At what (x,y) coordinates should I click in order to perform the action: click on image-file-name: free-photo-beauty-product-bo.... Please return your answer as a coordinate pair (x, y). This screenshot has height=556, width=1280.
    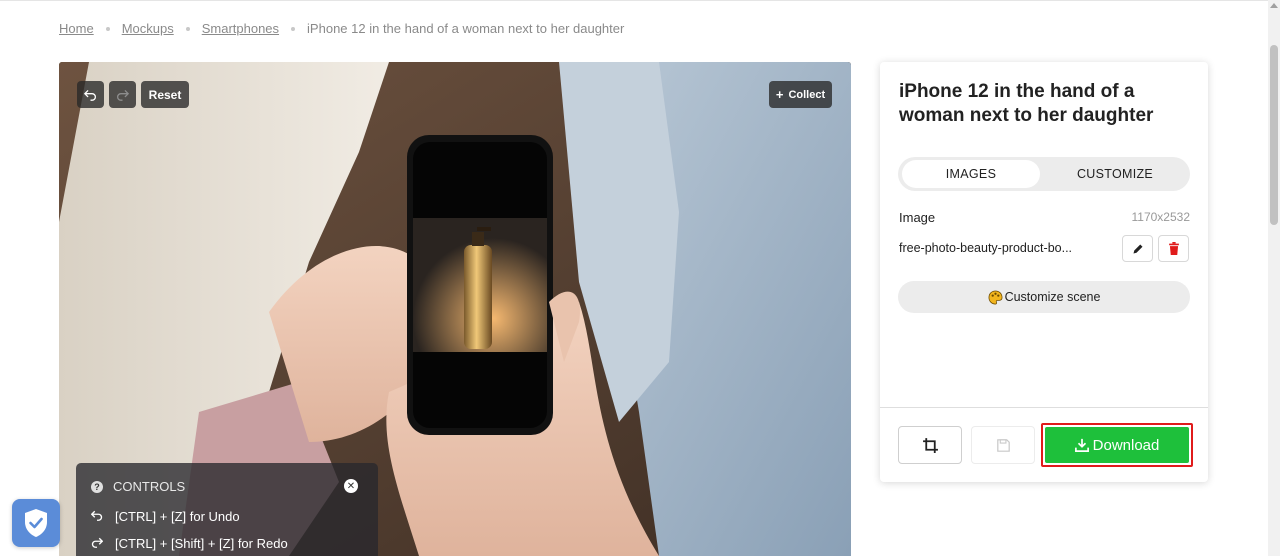
    Looking at the image, I should click on (986, 248).